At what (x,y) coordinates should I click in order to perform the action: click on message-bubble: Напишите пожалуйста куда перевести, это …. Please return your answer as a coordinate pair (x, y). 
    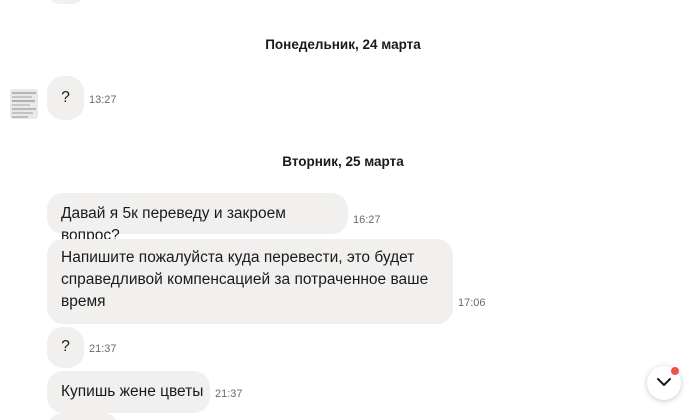
    Looking at the image, I should click on (250, 281).